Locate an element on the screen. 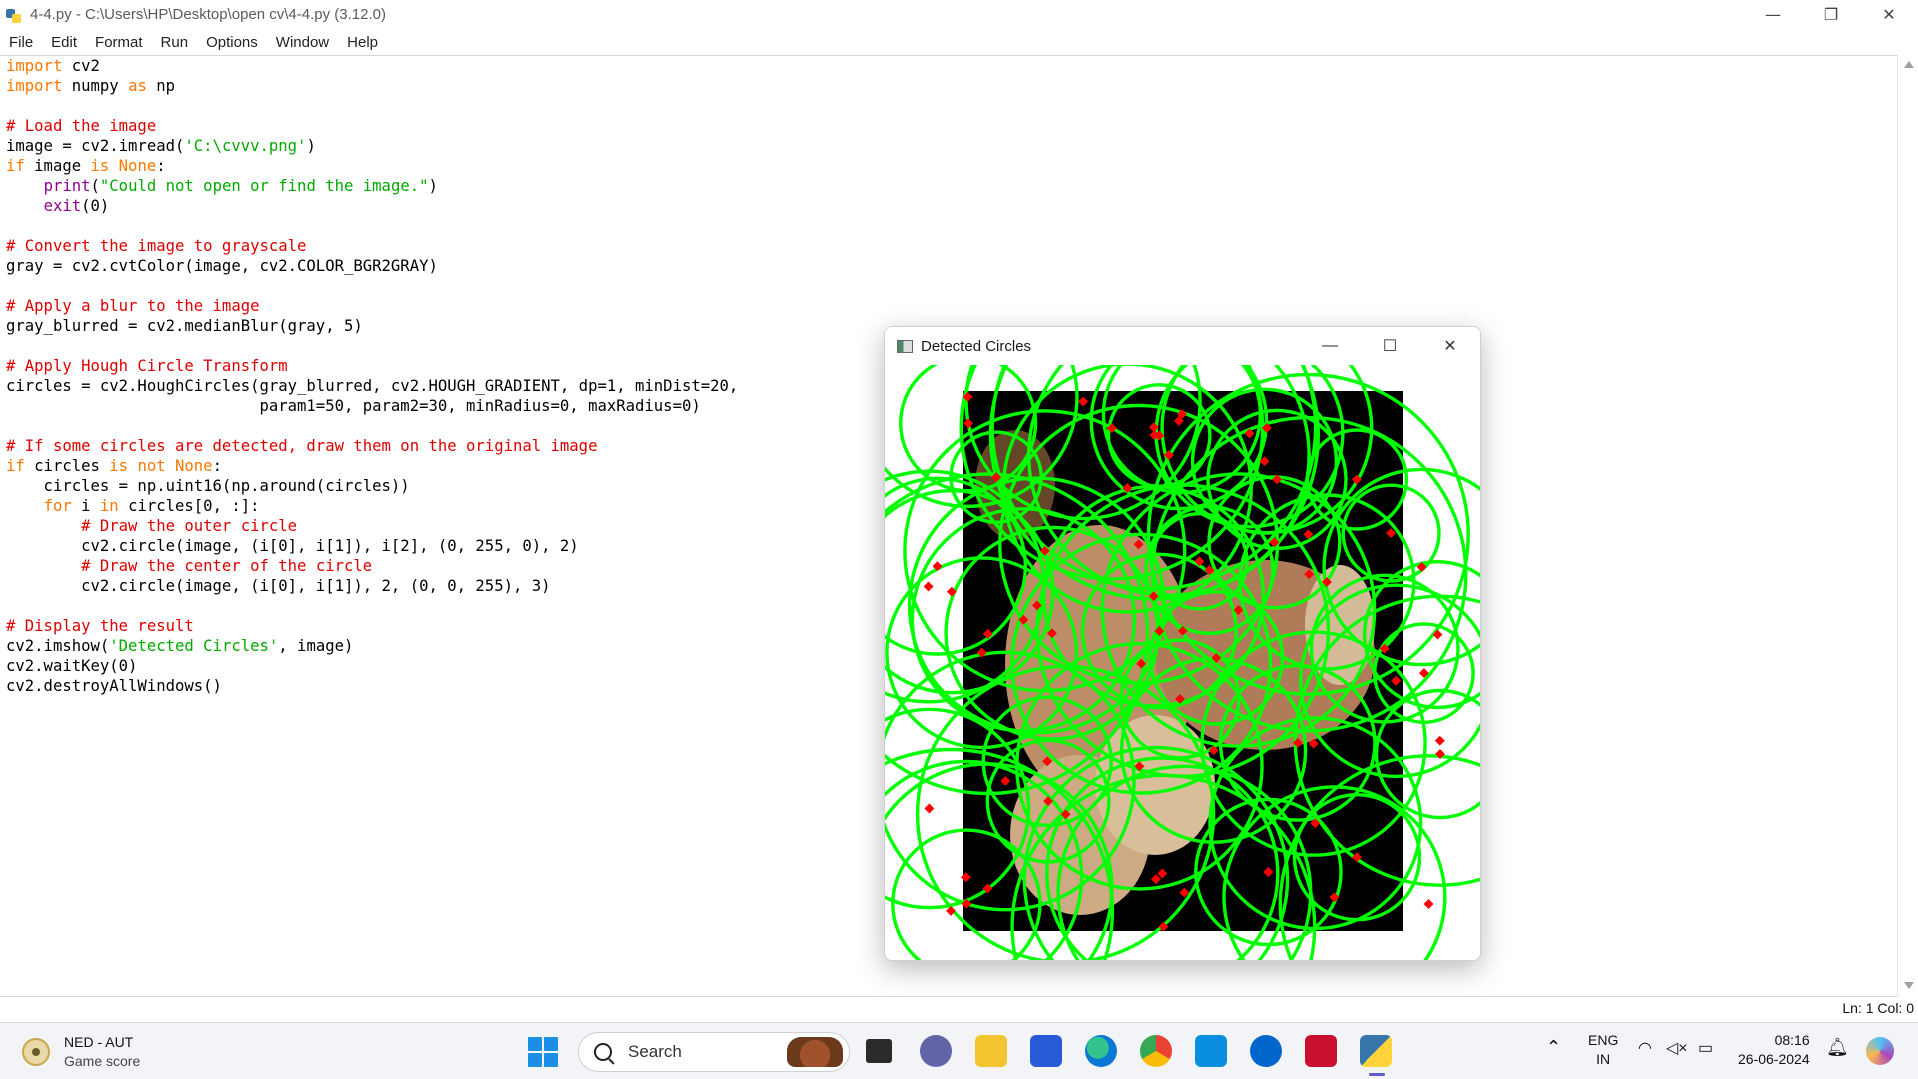  code-line: for i in circles[0, :]: is located at coordinates (372, 506).